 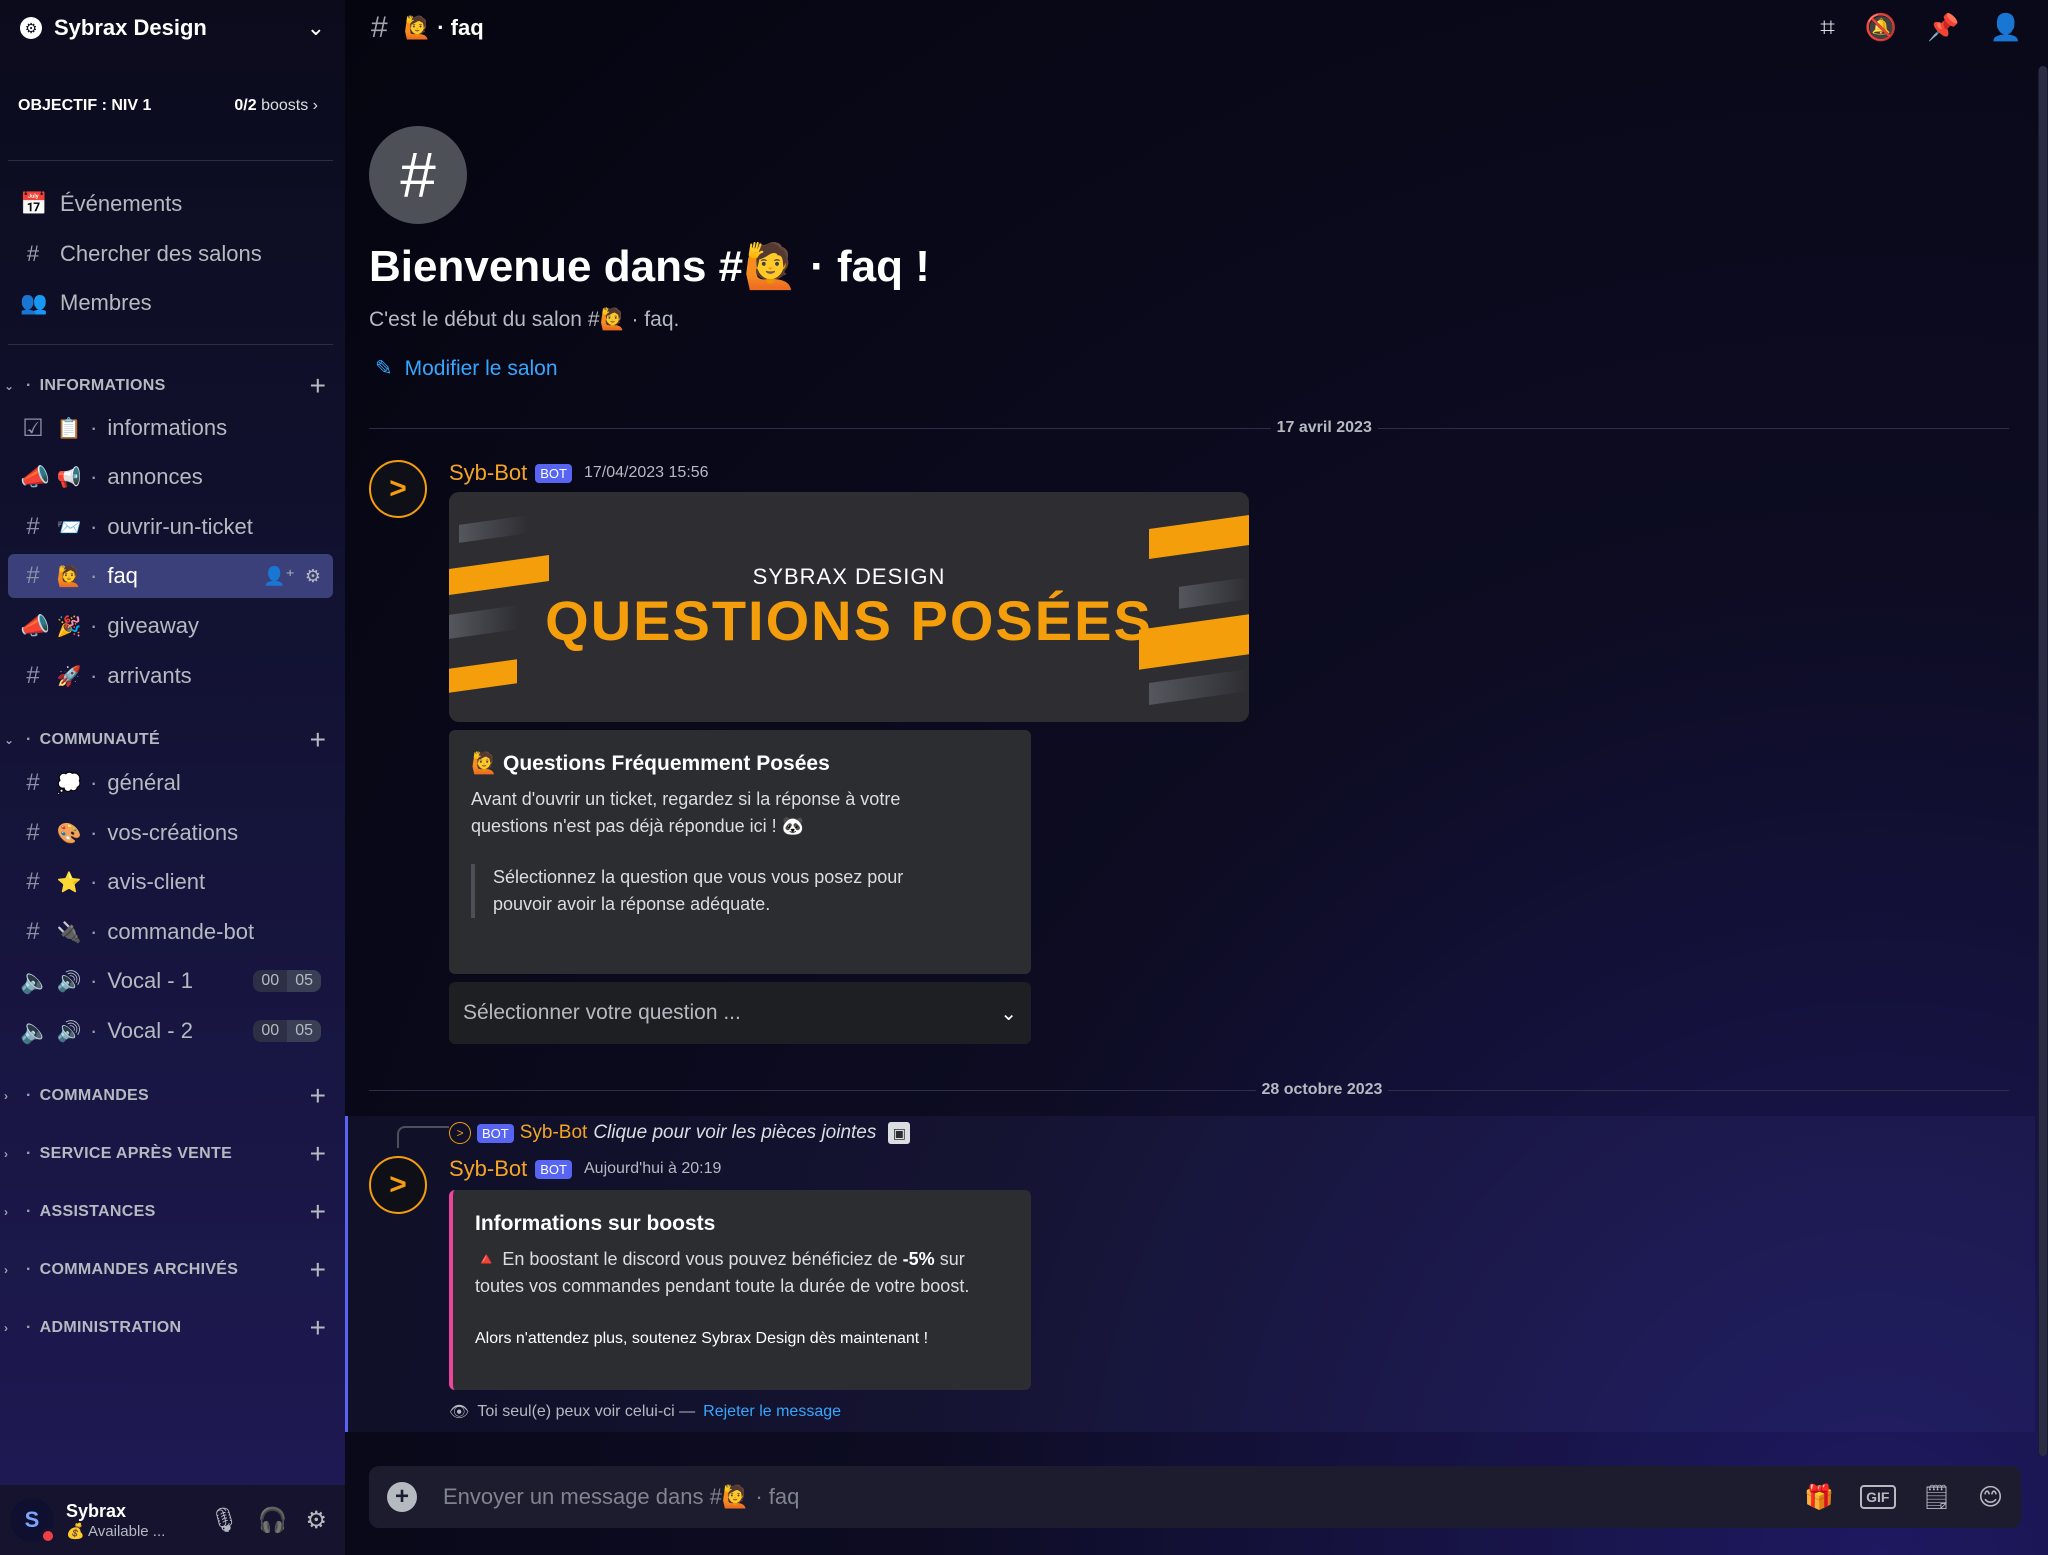 What do you see at coordinates (69, 576) in the screenshot?
I see `channel-emoji: 🙋` at bounding box center [69, 576].